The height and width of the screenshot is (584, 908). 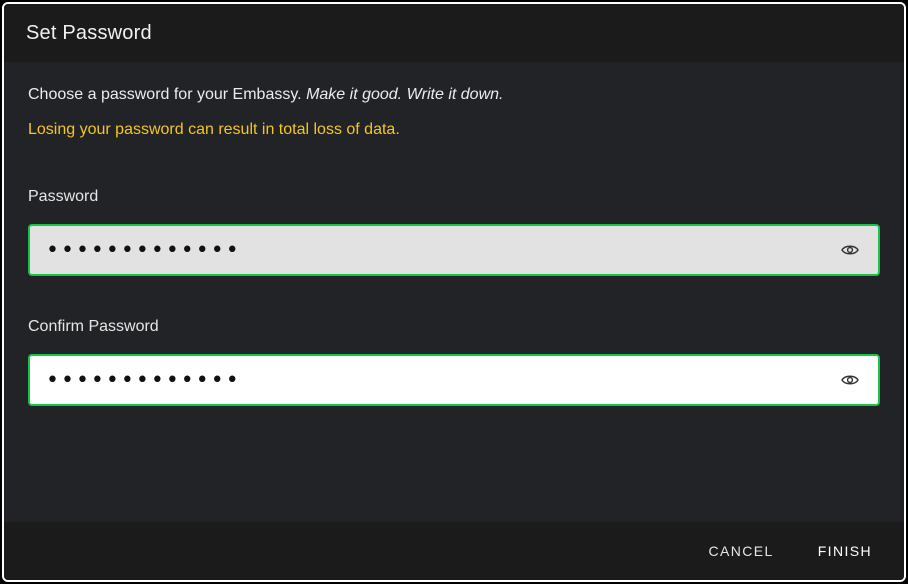 I want to click on password-field-wrapper, so click(x=454, y=250).